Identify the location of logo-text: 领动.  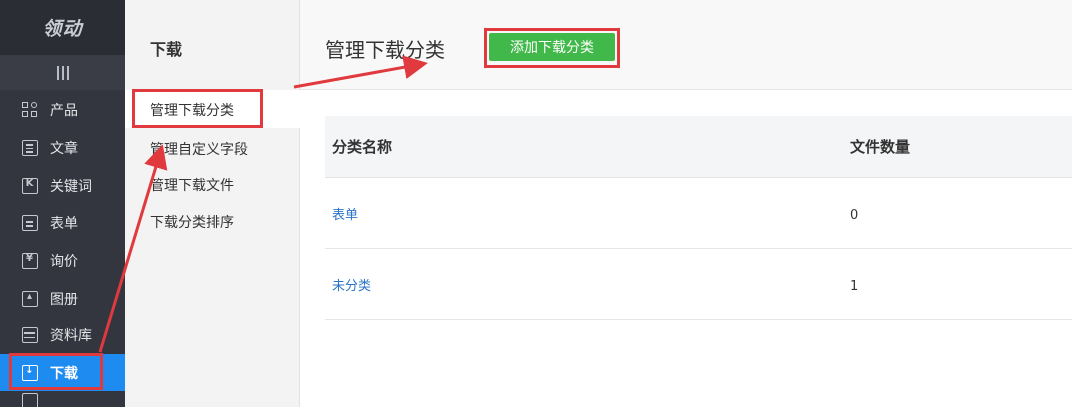
(62, 29).